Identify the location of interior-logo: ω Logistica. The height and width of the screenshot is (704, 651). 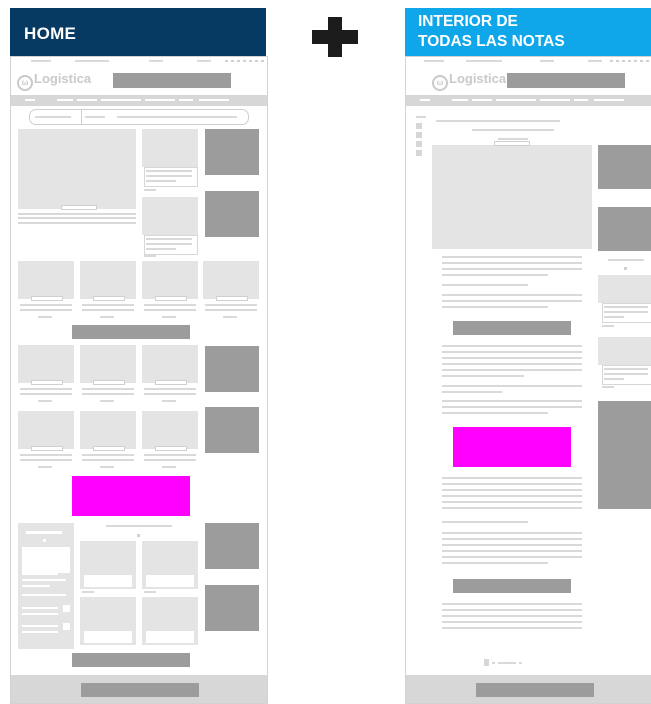
(469, 81).